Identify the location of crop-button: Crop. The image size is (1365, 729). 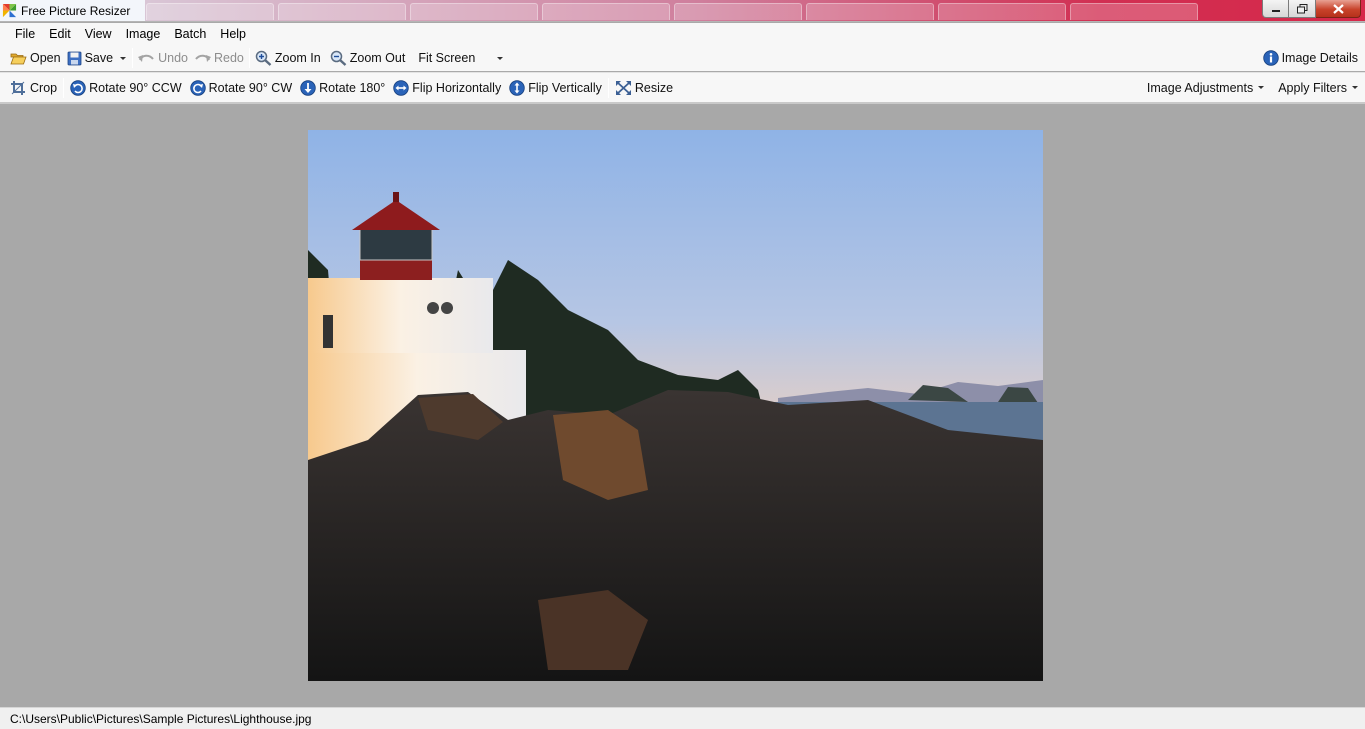
(33, 88).